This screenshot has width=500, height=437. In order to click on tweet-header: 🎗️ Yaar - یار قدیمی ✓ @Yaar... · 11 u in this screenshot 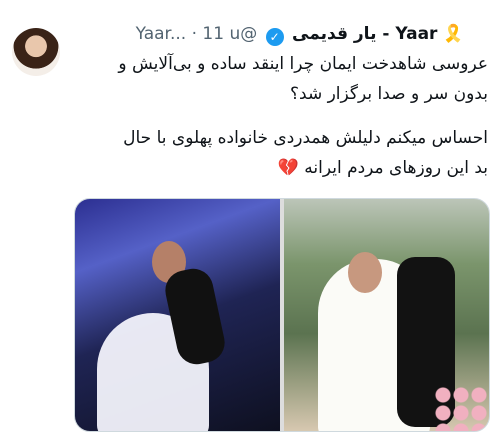, I will do `click(269, 34)`.